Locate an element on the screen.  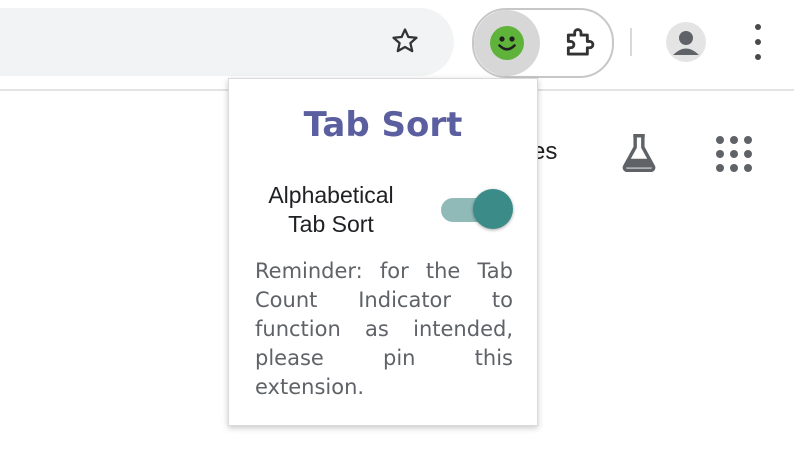
profile-avatar-icon is located at coordinates (686, 42).